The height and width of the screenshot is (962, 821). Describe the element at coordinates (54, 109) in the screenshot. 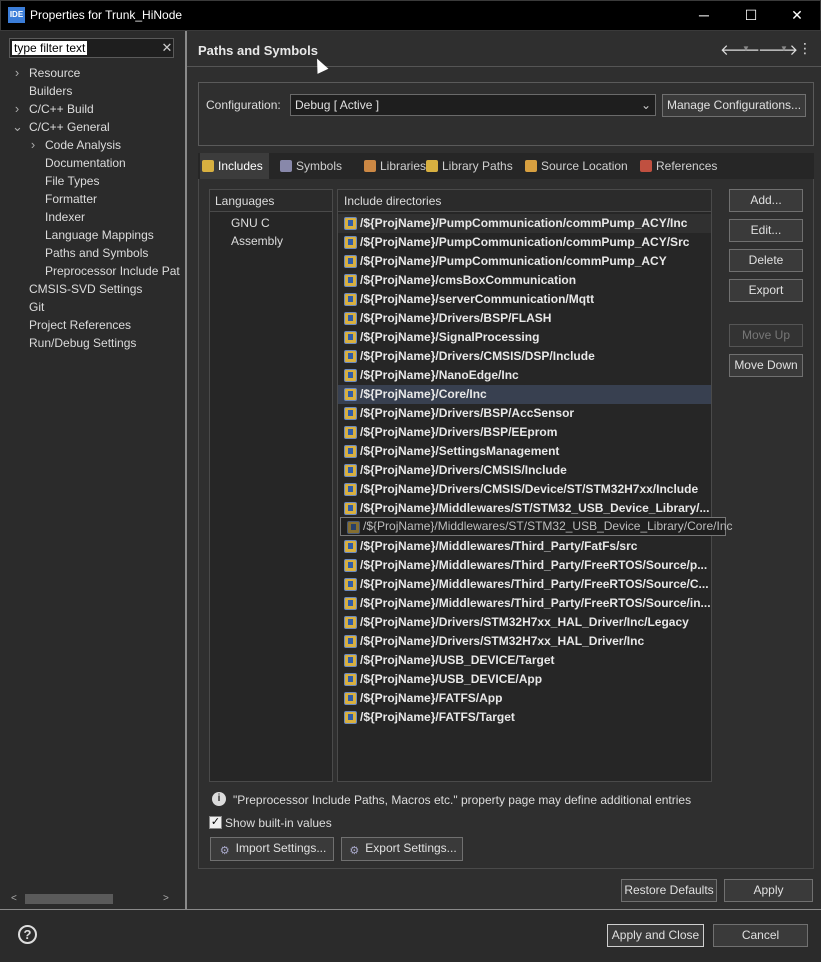

I see `tree-item: › C/C++ Build` at that location.